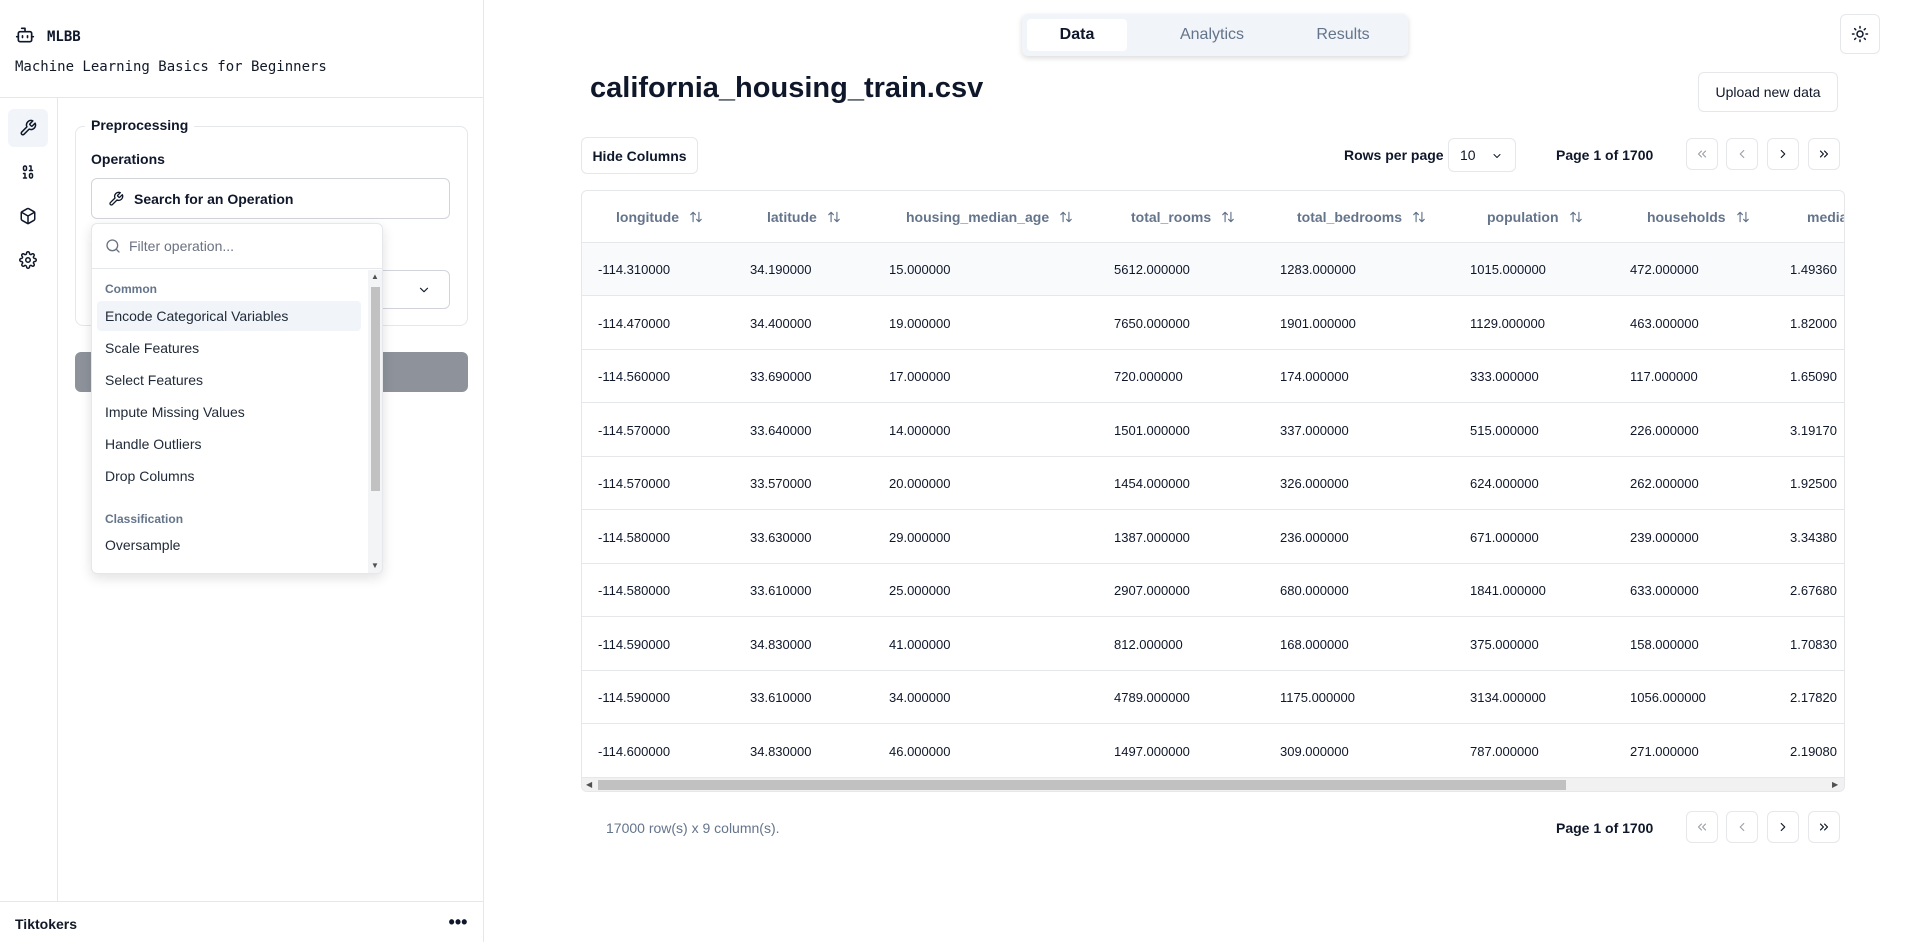 This screenshot has height=942, width=1914. I want to click on column-header-label: households, so click(1686, 216).